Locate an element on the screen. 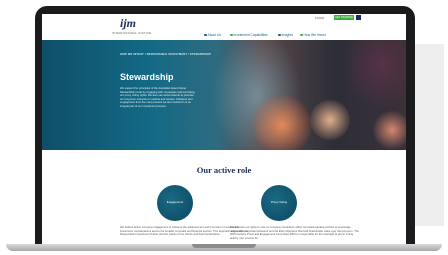  get-started-button: GET STARTED is located at coordinates (344, 17).